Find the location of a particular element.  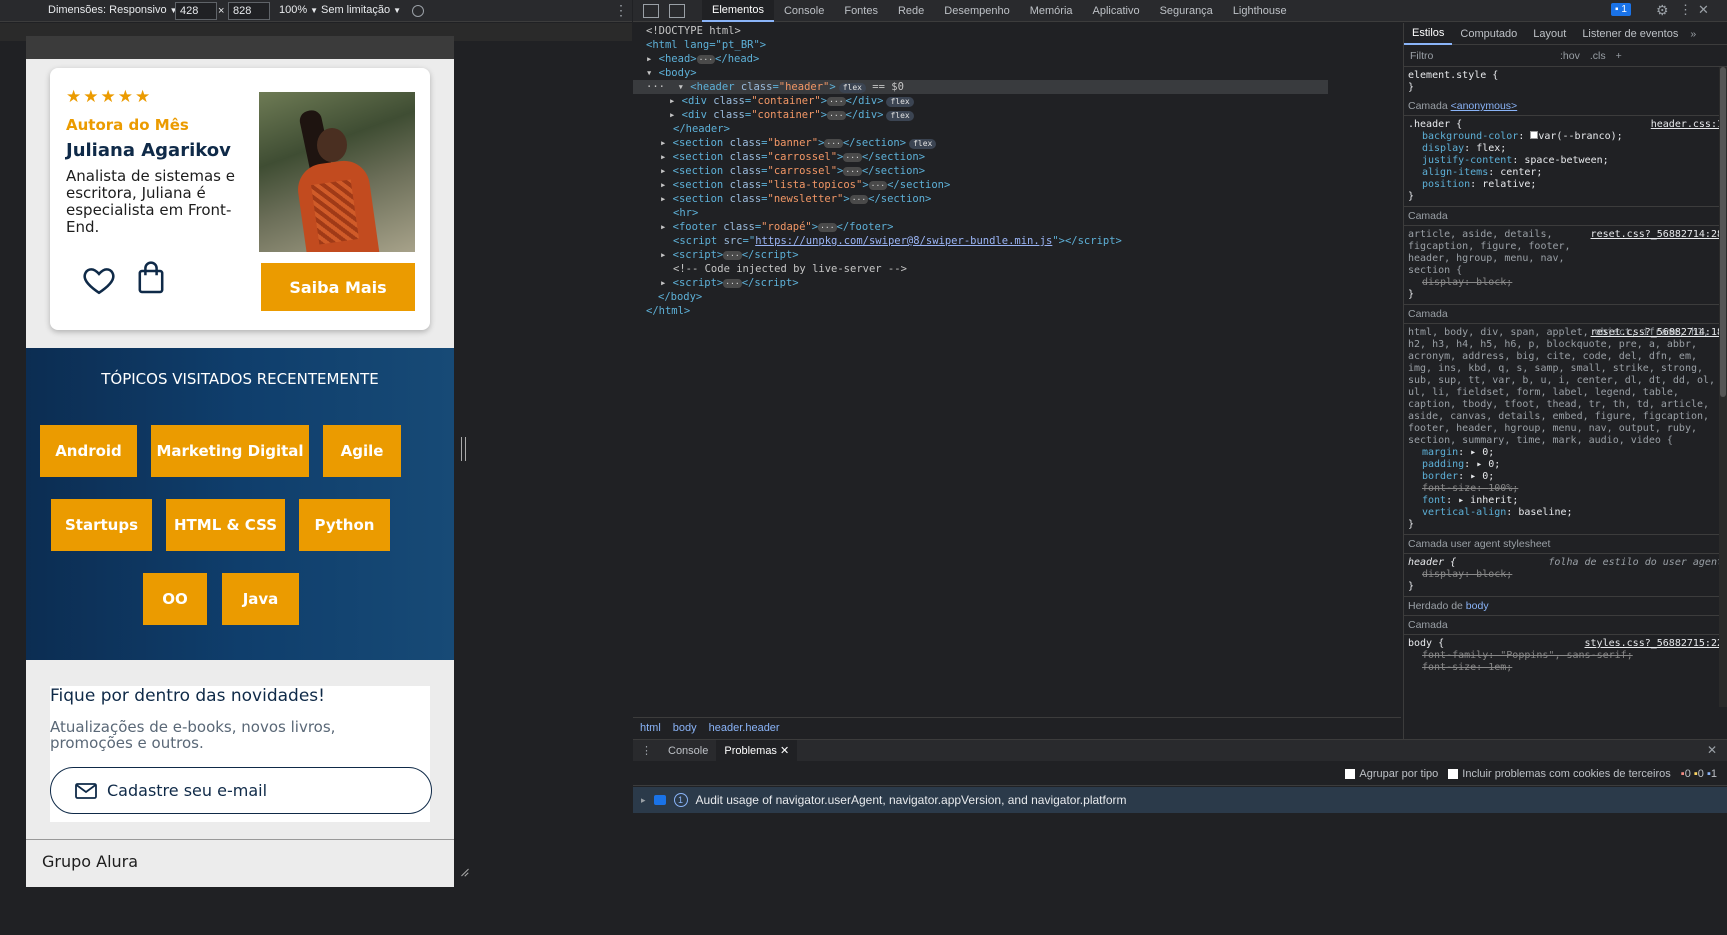

css-prop: font: ▸ inherit; is located at coordinates (1565, 501).